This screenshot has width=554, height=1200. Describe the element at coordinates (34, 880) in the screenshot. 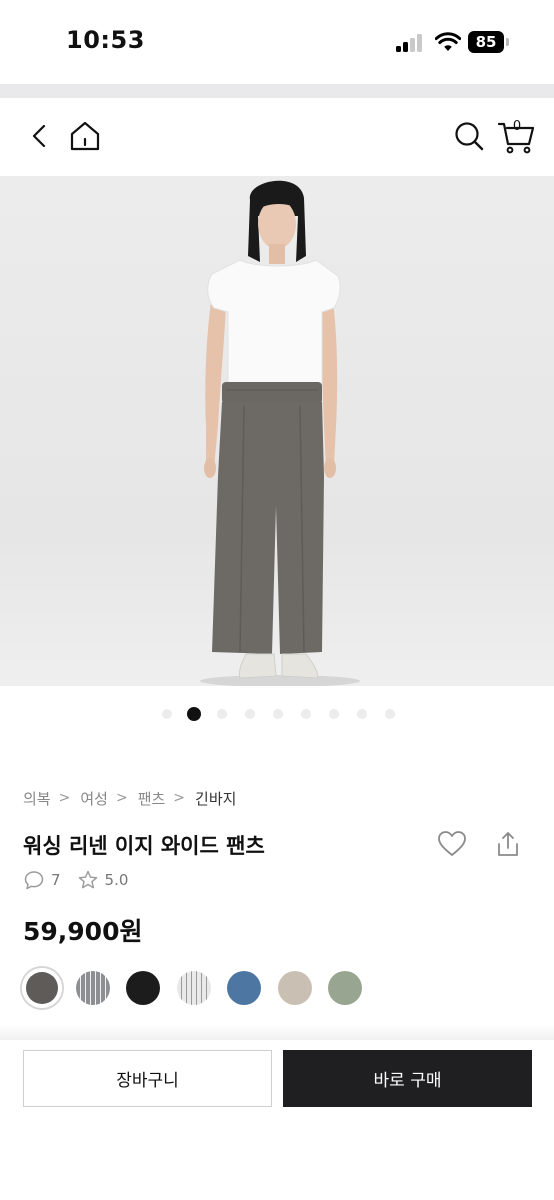

I see `comment-icon` at that location.